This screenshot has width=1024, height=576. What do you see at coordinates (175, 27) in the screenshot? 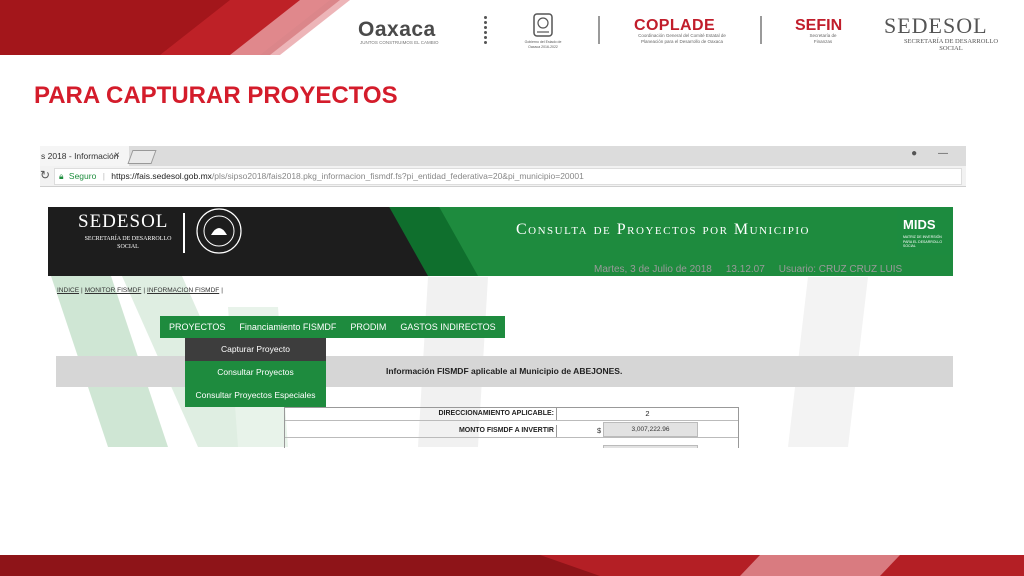
I see `top-band-shapes` at bounding box center [175, 27].